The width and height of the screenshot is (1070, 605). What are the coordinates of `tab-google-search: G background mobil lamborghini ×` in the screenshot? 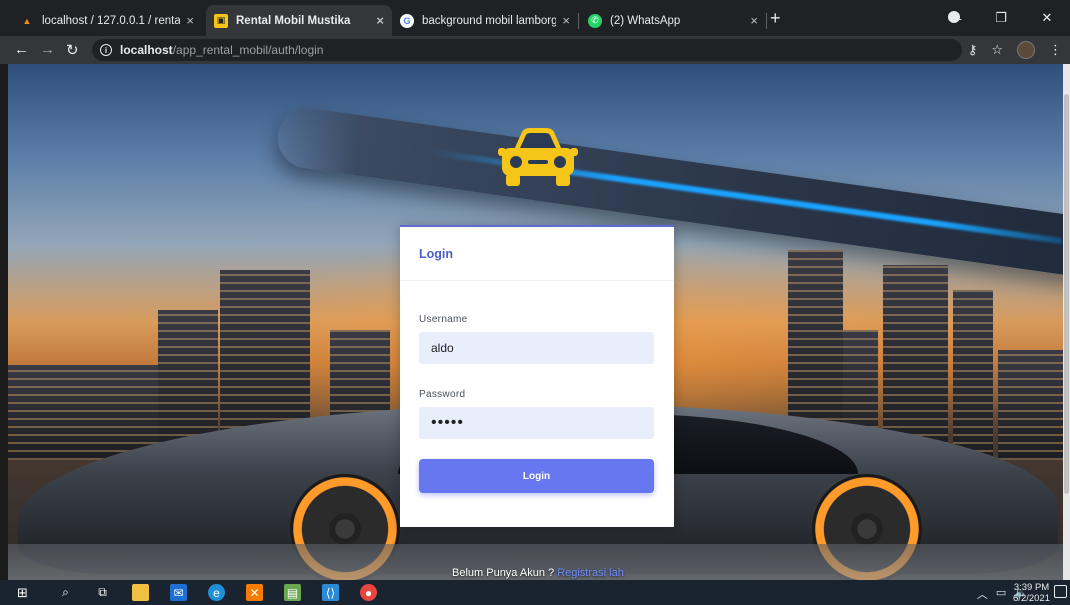 It's located at (485, 20).